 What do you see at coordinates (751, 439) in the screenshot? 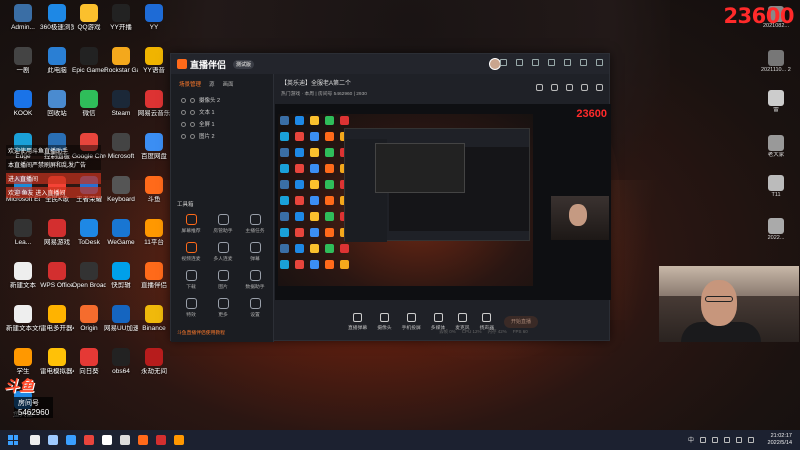
I see `volume-icon` at bounding box center [751, 439].